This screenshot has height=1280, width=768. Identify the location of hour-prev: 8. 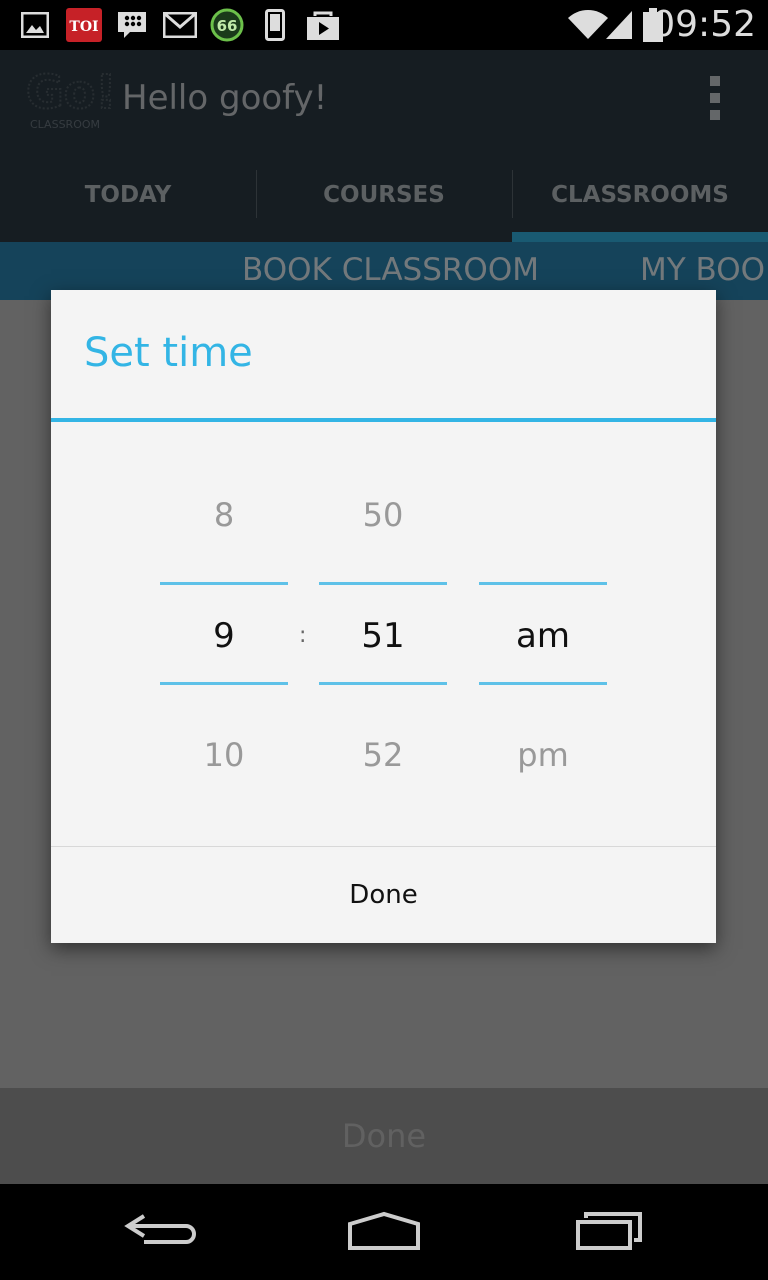
(224, 515).